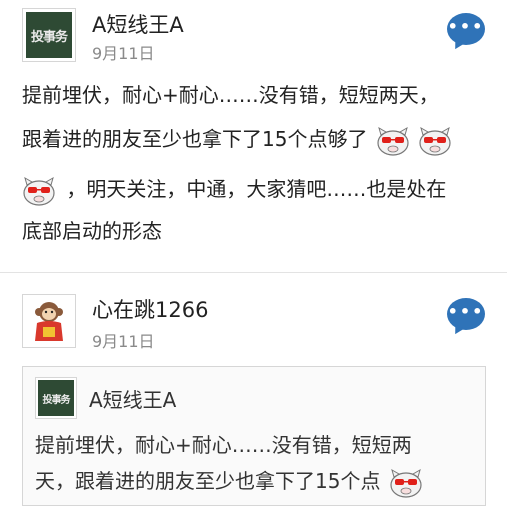 The width and height of the screenshot is (507, 506). What do you see at coordinates (230, 95) in the screenshot?
I see `post-line: 提前埋伏，耐心+耐心……没有错，短短两天，` at bounding box center [230, 95].